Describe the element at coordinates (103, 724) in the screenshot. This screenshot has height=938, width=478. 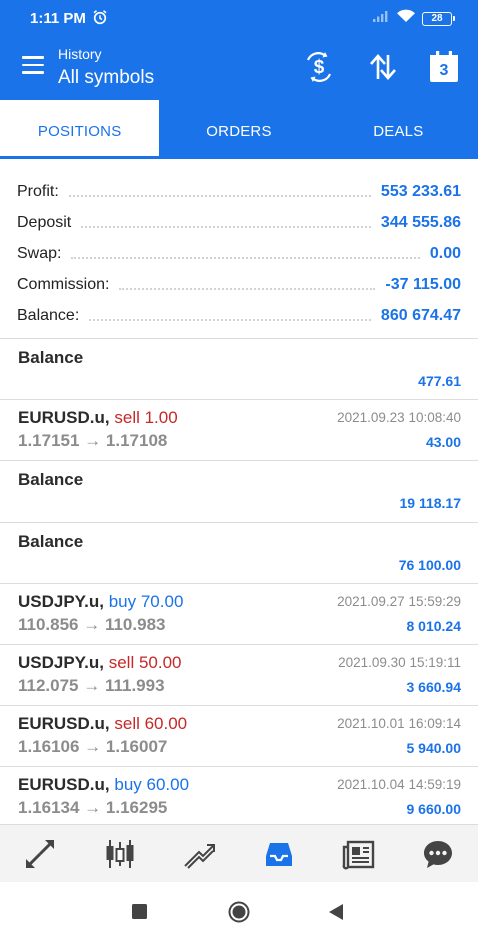
I see `item-symbol: EURUSD.u, sell 60.00` at that location.